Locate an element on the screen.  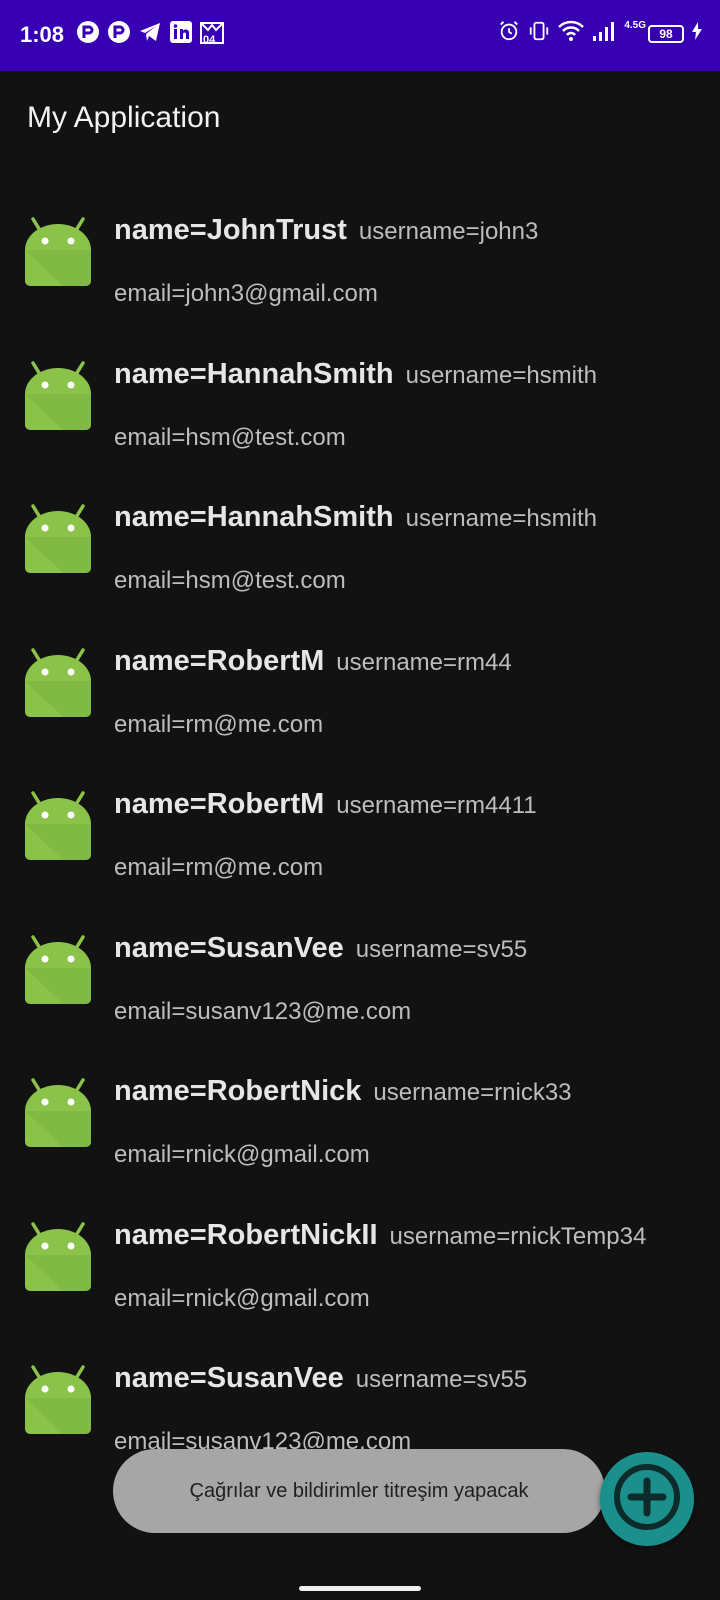
battery-icon: 98 is located at coordinates (666, 33).